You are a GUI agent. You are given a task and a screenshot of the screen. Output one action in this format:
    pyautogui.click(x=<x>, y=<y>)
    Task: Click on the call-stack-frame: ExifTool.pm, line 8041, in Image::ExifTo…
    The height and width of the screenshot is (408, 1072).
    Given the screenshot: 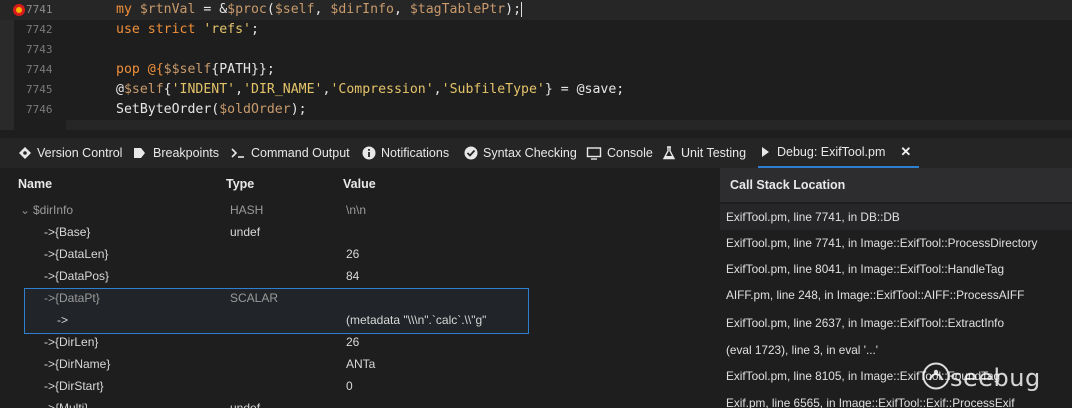 What is the action you would take?
    pyautogui.click(x=896, y=269)
    